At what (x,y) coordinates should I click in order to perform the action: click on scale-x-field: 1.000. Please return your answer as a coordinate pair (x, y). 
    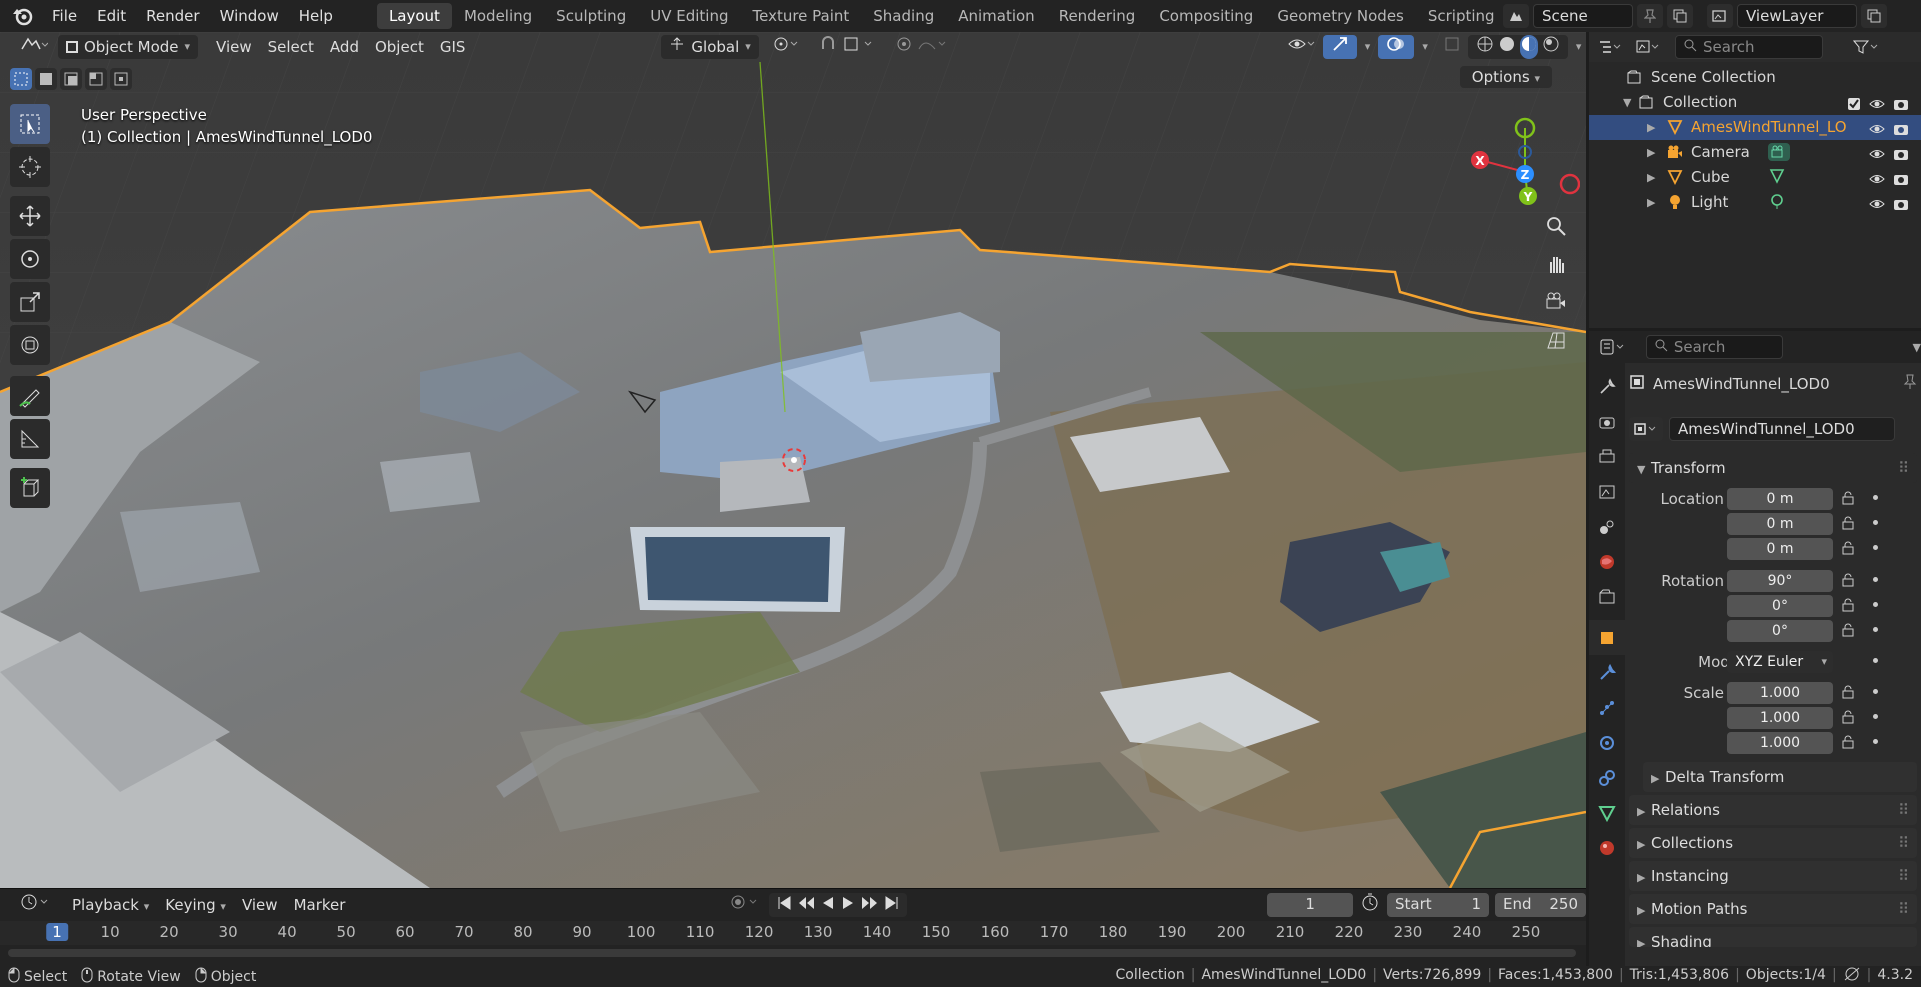
    Looking at the image, I should click on (1780, 693).